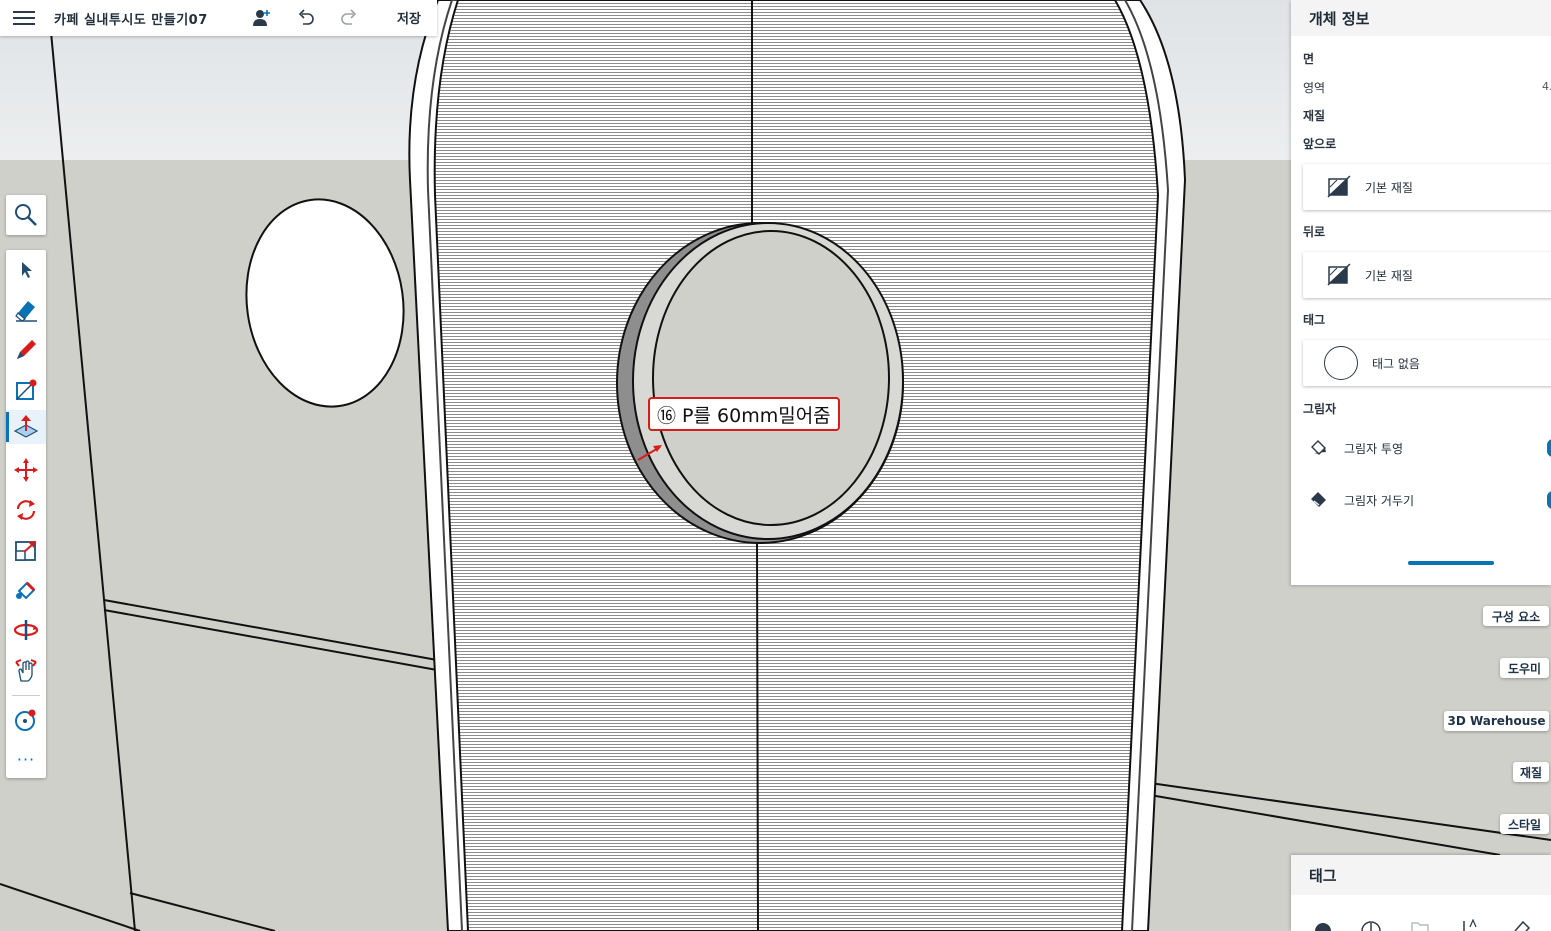 This screenshot has height=931, width=1551. What do you see at coordinates (26, 759) in the screenshot?
I see `more-tools-button: ···` at bounding box center [26, 759].